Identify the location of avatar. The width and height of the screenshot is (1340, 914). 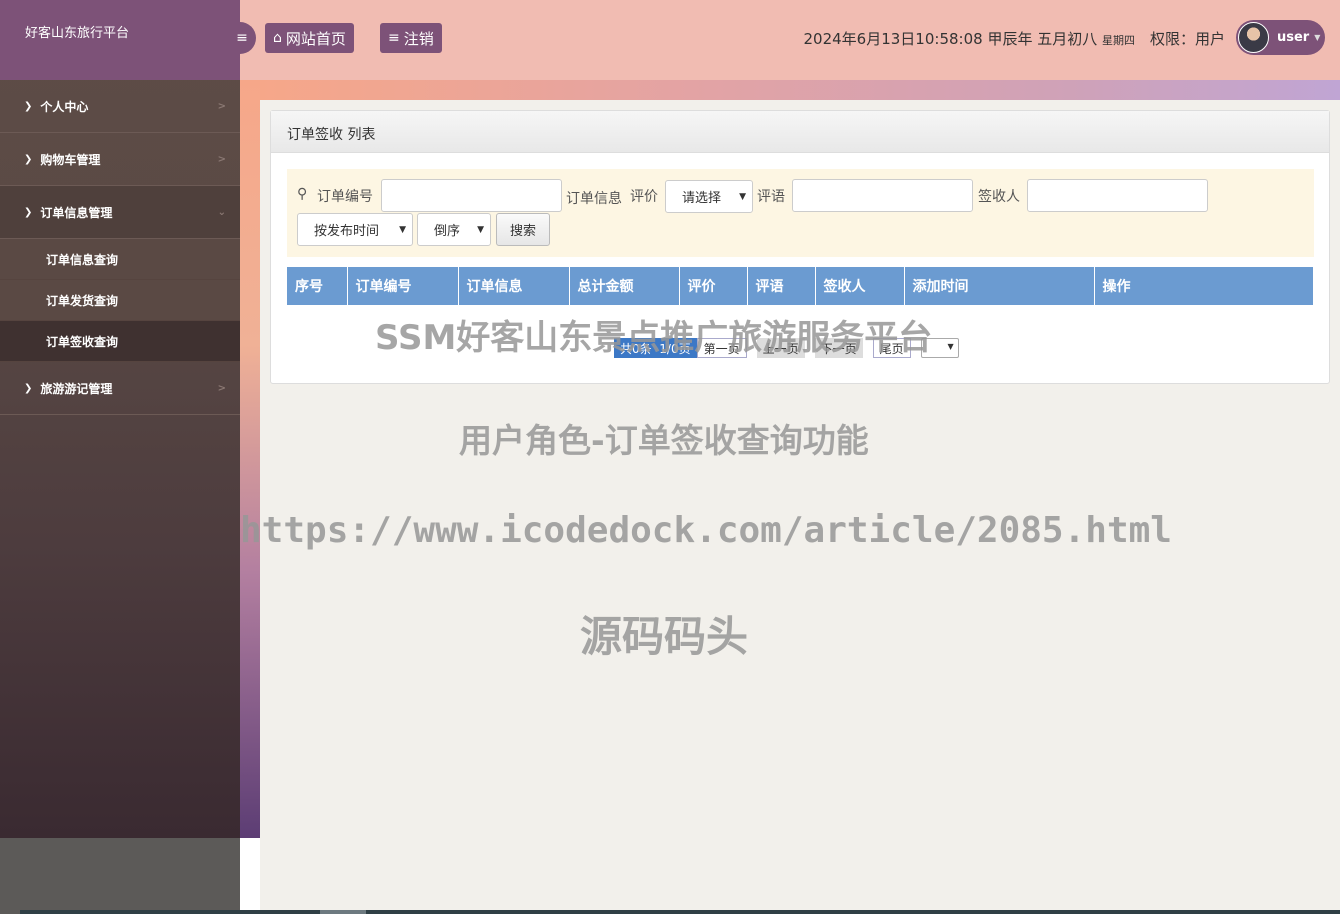
(1253, 37).